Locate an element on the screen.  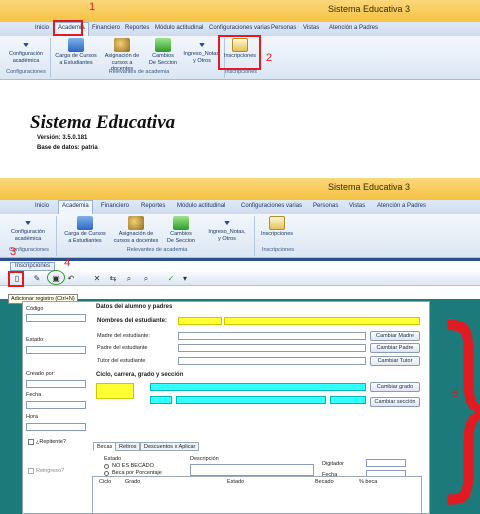
creado-por-field is located at coordinates (56, 384).